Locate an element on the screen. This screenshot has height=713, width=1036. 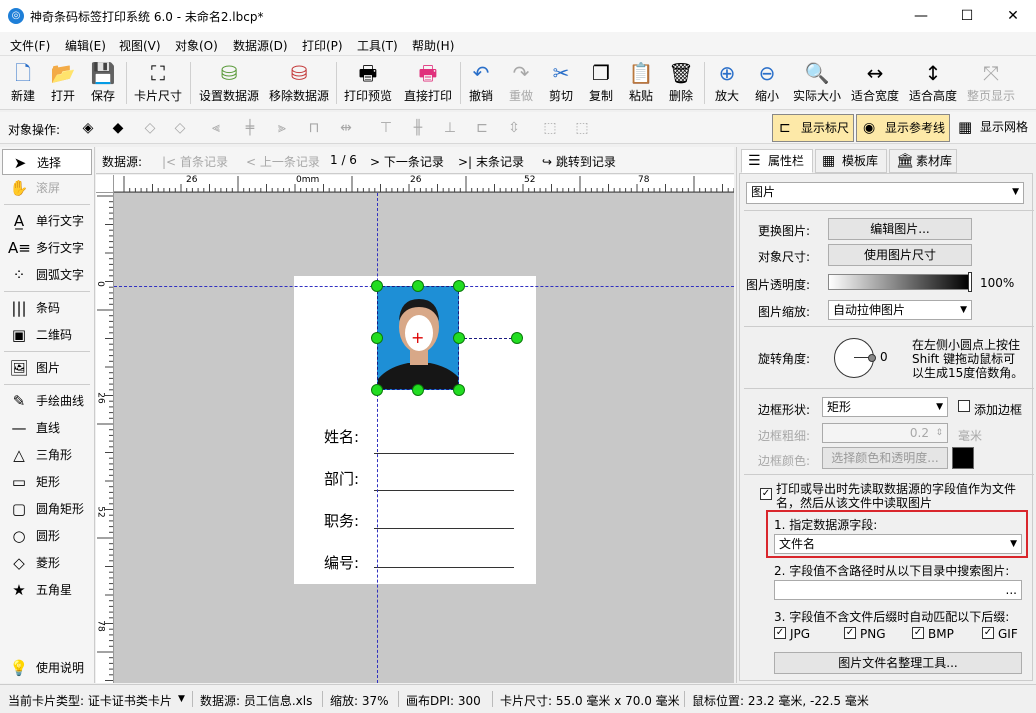
vertical-guide is located at coordinates (377, 438).